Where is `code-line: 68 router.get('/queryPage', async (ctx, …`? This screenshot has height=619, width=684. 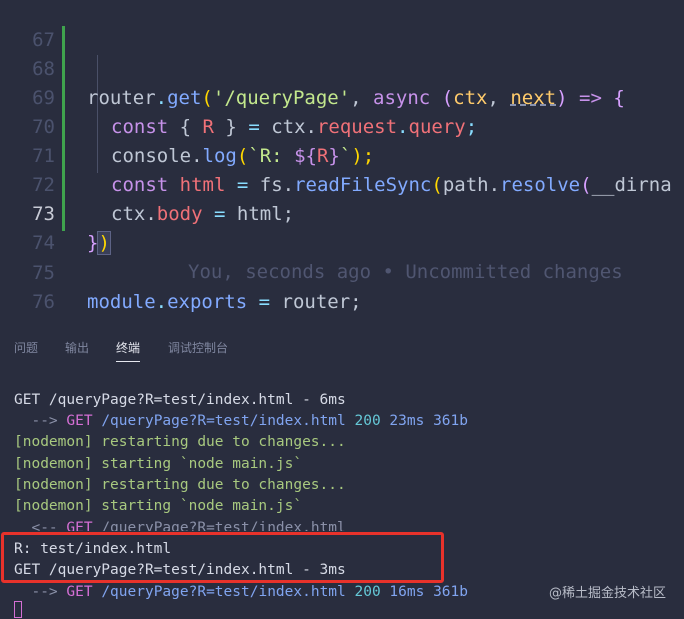 code-line: 68 router.get('/queryPage', async (ctx, … is located at coordinates (342, 67).